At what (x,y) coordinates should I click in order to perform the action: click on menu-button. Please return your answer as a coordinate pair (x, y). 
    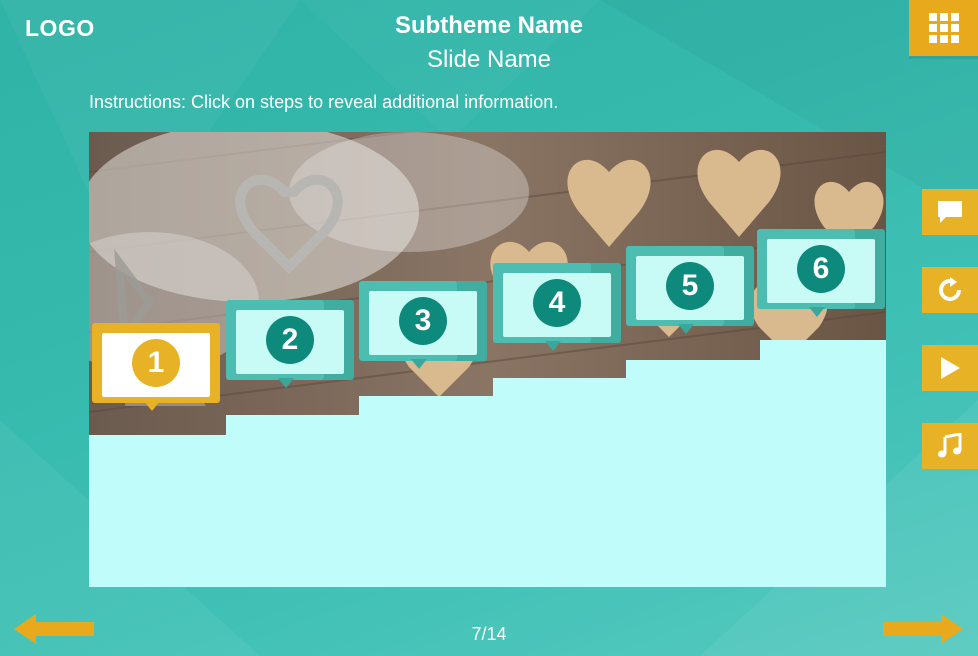
    Looking at the image, I should click on (943, 28).